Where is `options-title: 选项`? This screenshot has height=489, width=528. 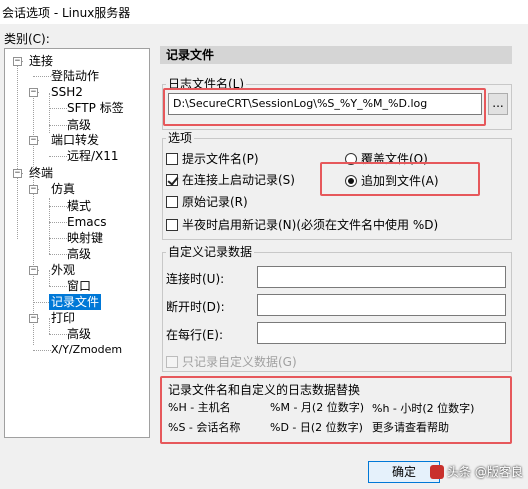 options-title: 选项 is located at coordinates (180, 138).